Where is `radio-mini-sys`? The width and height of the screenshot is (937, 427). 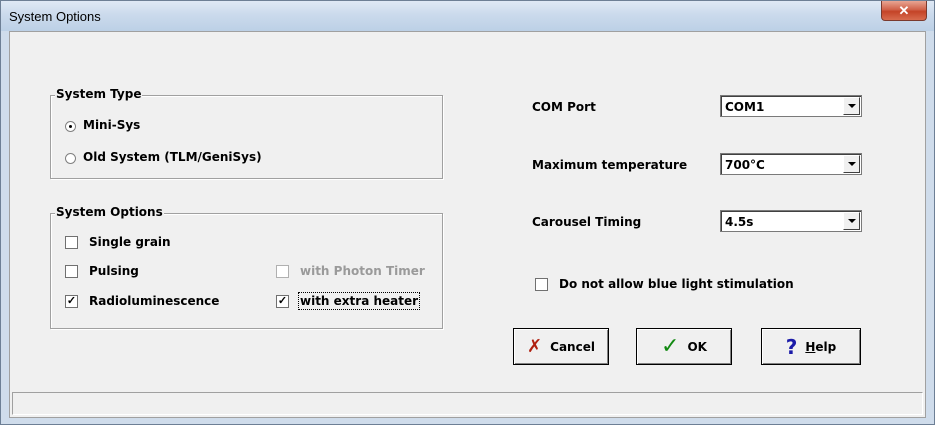
radio-mini-sys is located at coordinates (70, 126).